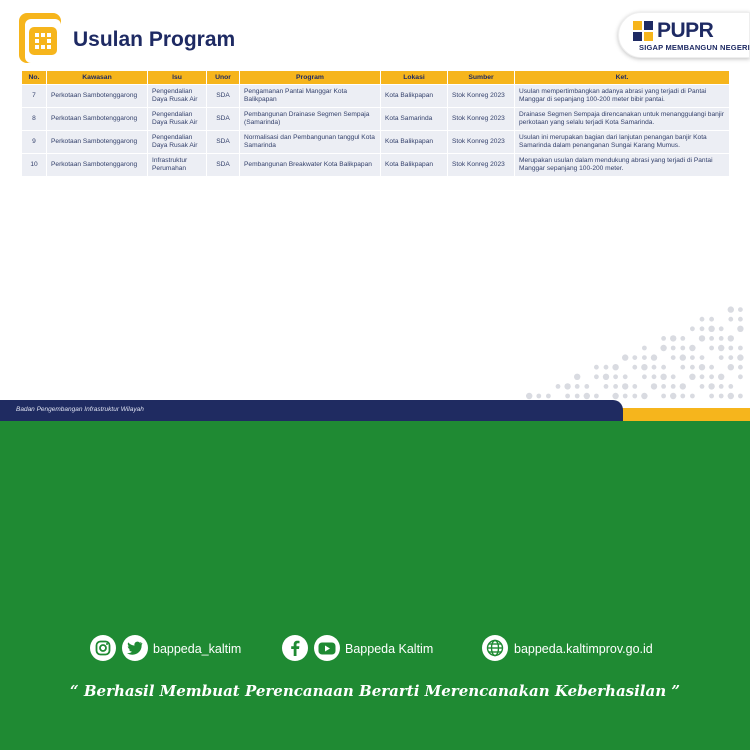  What do you see at coordinates (414, 77) in the screenshot?
I see `header-lokasi: Lokasi` at bounding box center [414, 77].